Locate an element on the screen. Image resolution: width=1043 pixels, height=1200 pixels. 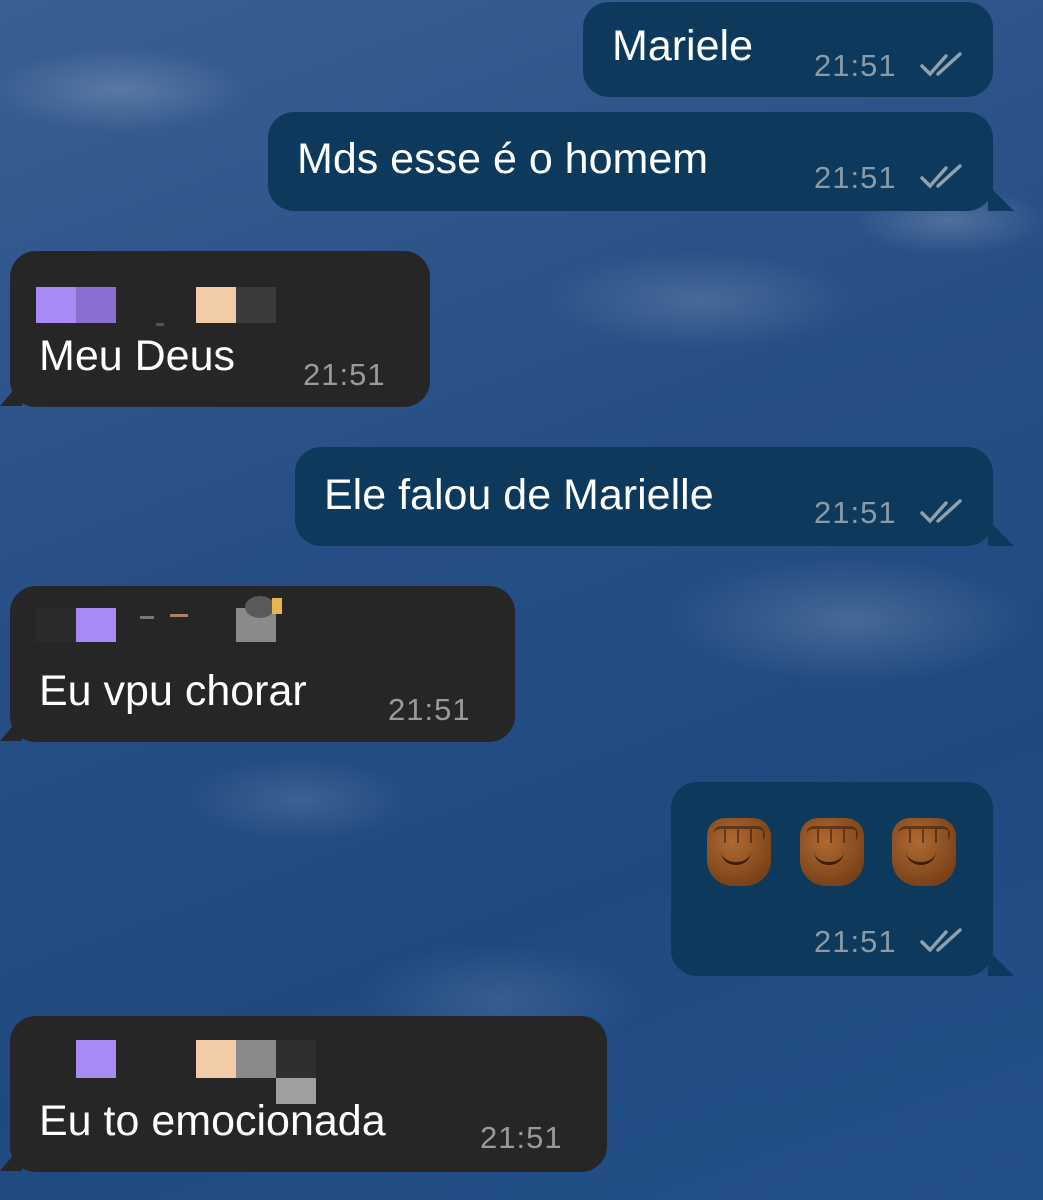
message-text: Ele falou de Marielle is located at coordinates (519, 495).